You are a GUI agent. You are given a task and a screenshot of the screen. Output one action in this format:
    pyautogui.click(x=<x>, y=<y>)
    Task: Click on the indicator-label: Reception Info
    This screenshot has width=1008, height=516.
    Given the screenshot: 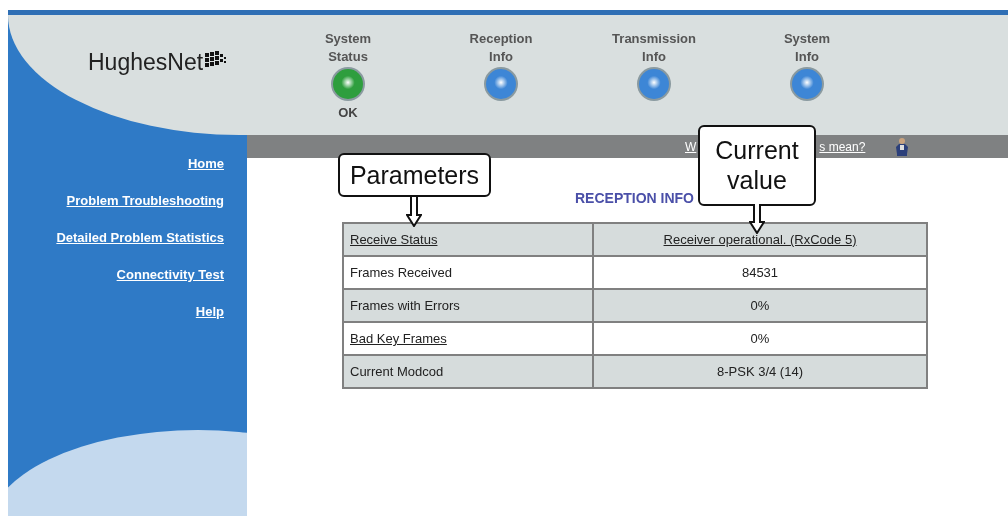 What is the action you would take?
    pyautogui.click(x=501, y=48)
    